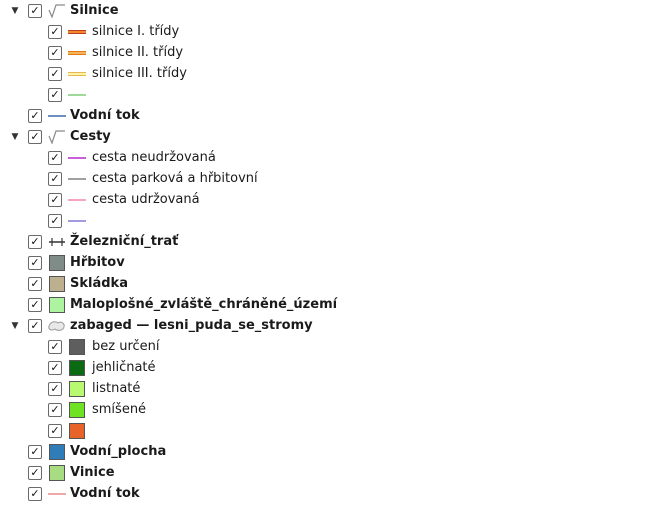  Describe the element at coordinates (154, 157) in the screenshot. I see `legend-item-label: cesta neudržovaná` at that location.